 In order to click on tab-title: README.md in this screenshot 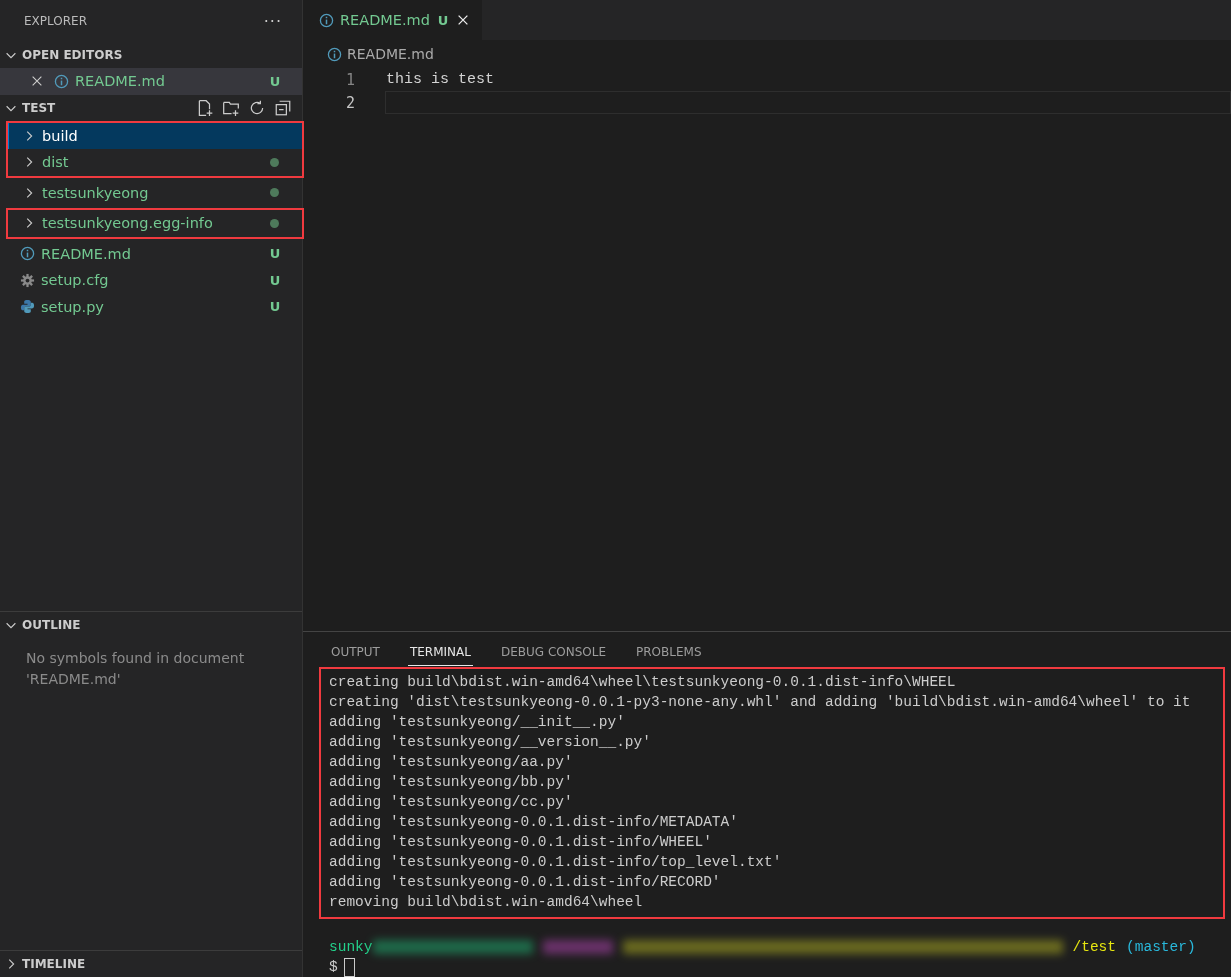, I will do `click(385, 20)`.